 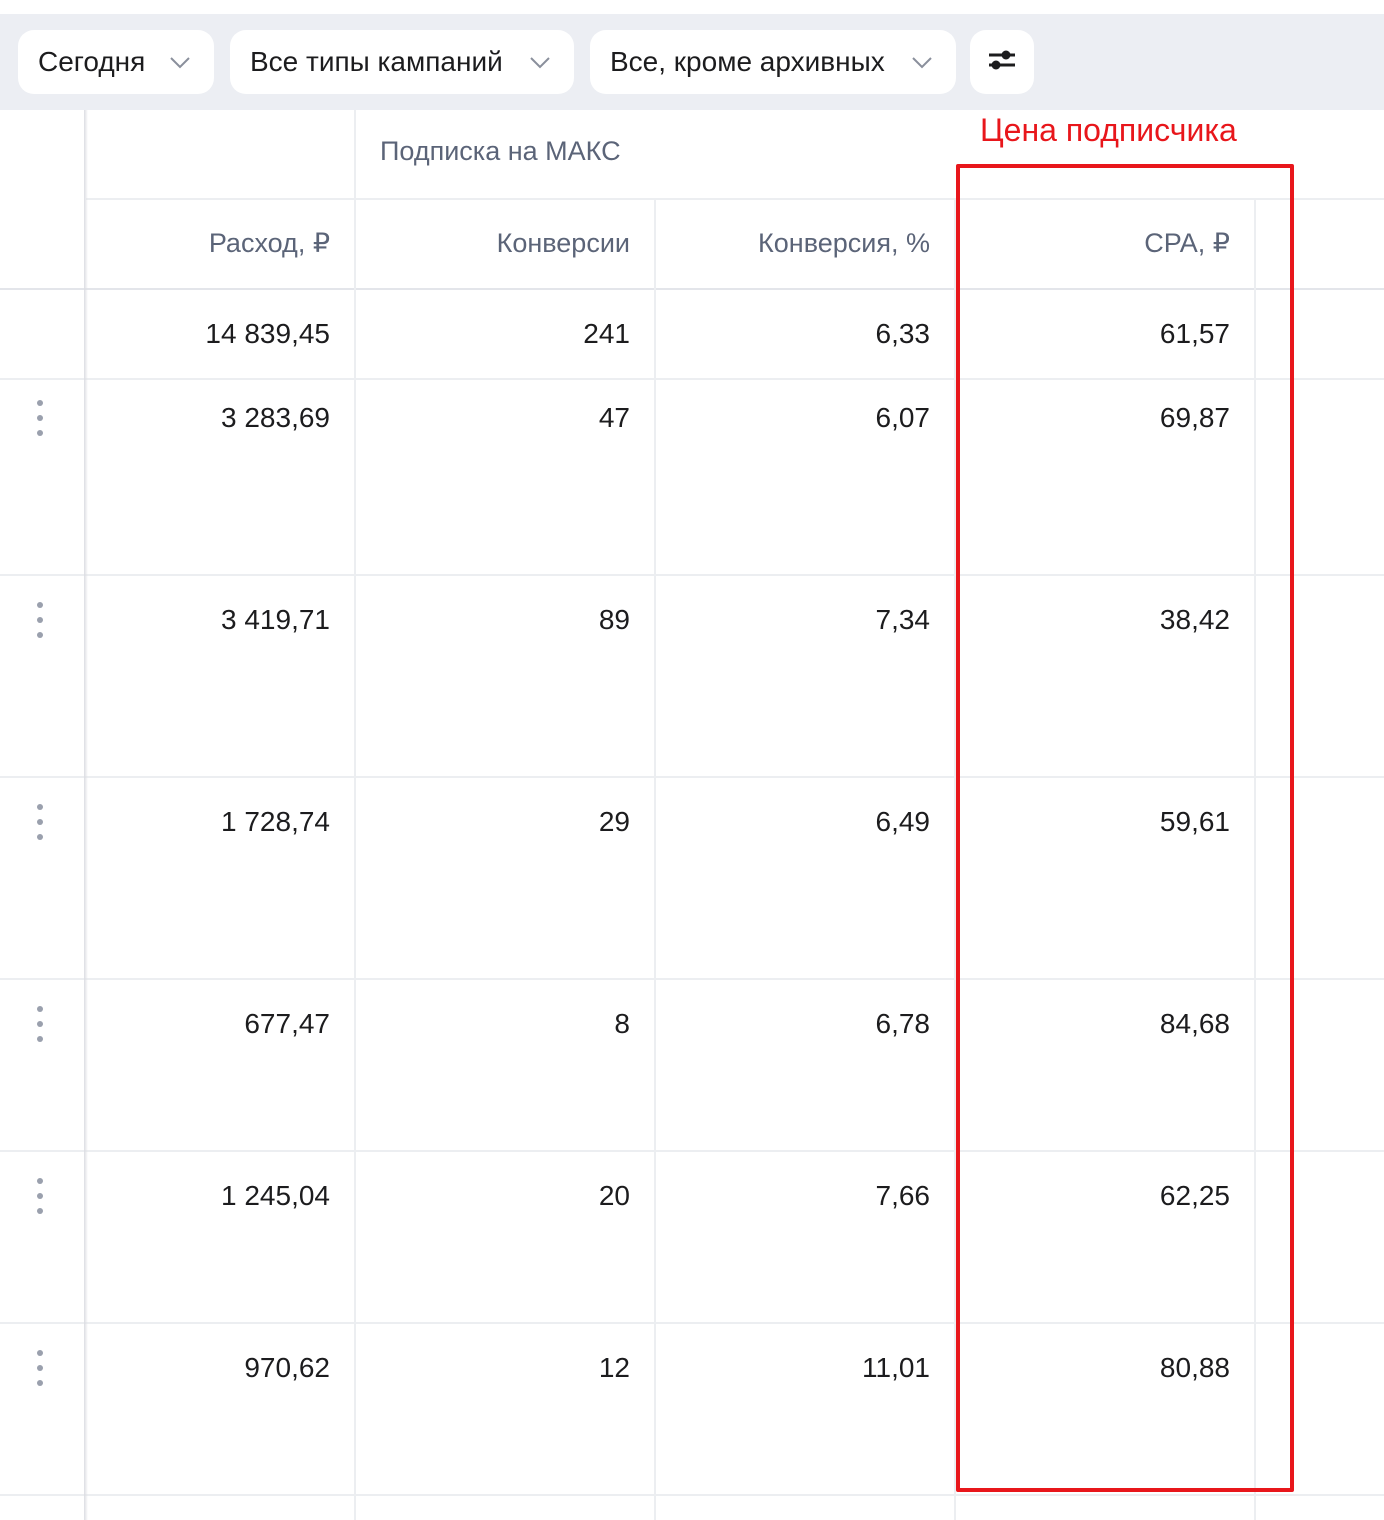 I want to click on cell-spend: 970,62, so click(x=287, y=1367).